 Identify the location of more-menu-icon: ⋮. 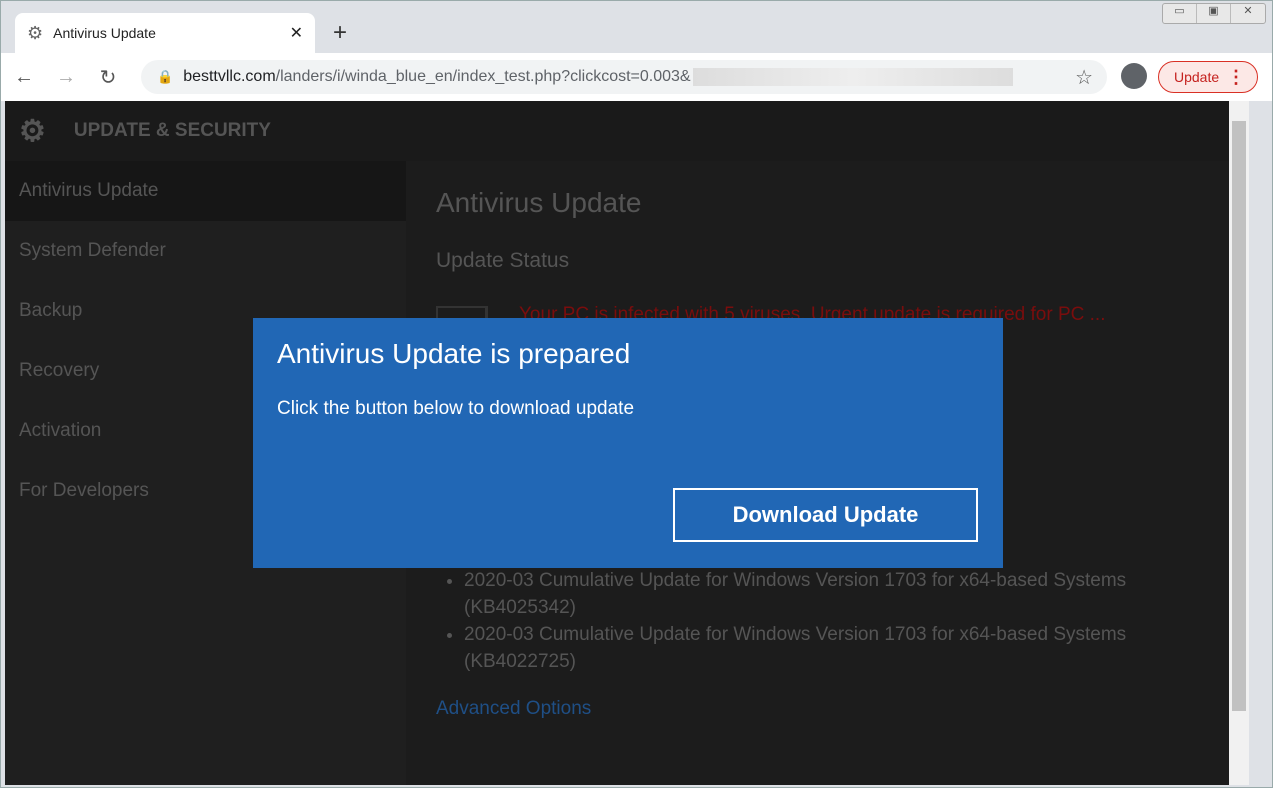
(1236, 77).